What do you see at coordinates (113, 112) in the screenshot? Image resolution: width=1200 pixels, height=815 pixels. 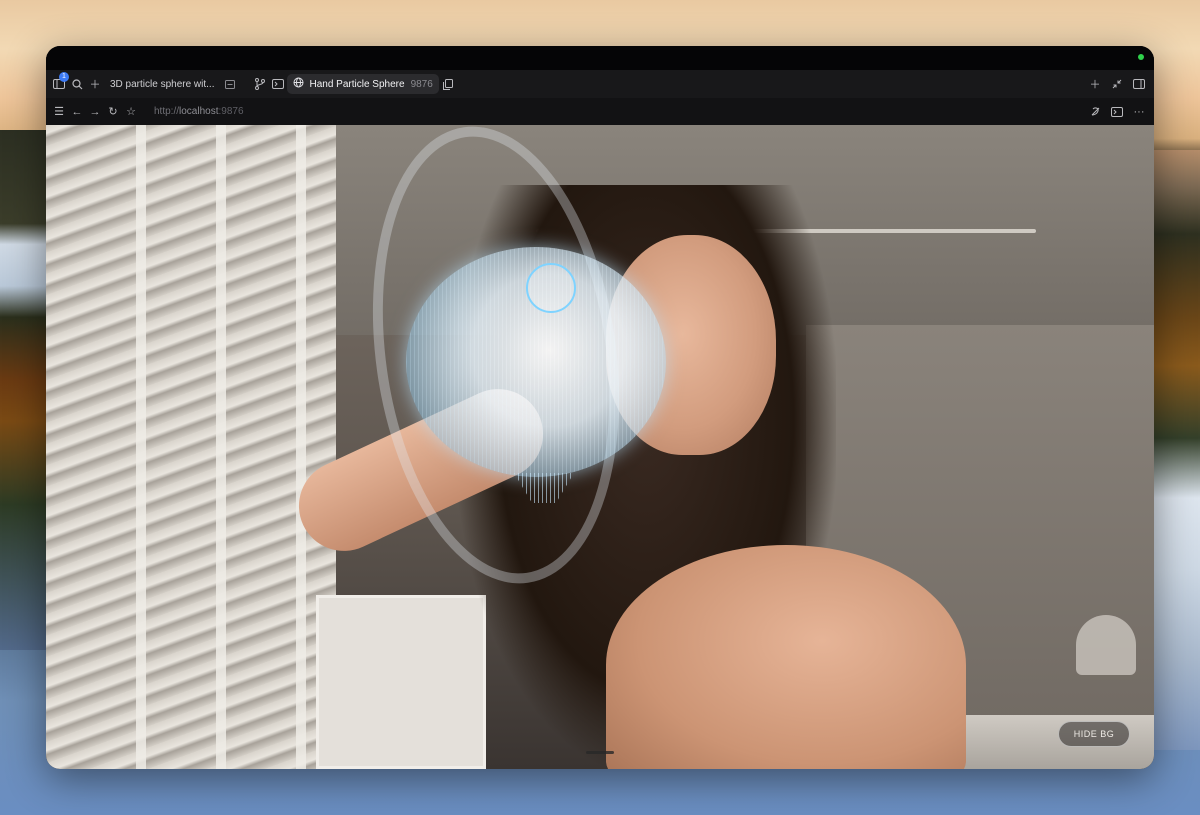 I see `reload-icon: ↻` at bounding box center [113, 112].